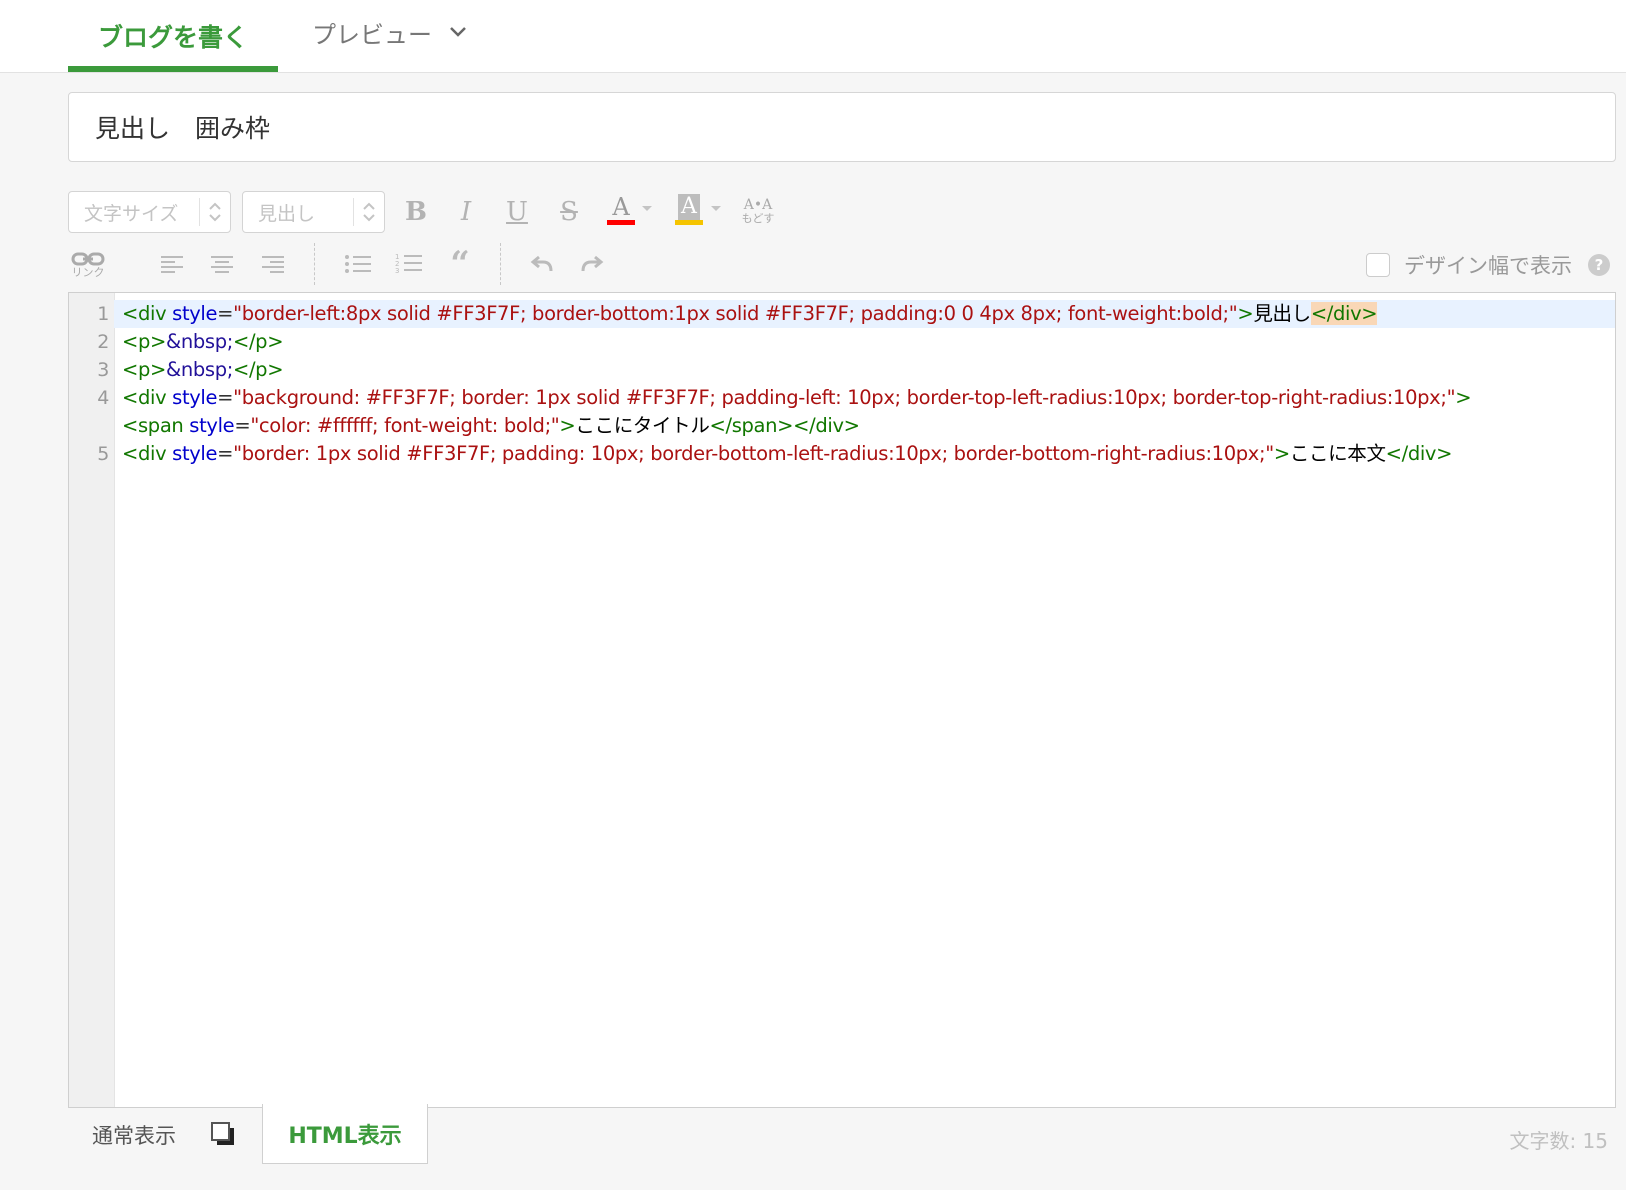  What do you see at coordinates (621, 209) in the screenshot?
I see `font-color-button: A` at bounding box center [621, 209].